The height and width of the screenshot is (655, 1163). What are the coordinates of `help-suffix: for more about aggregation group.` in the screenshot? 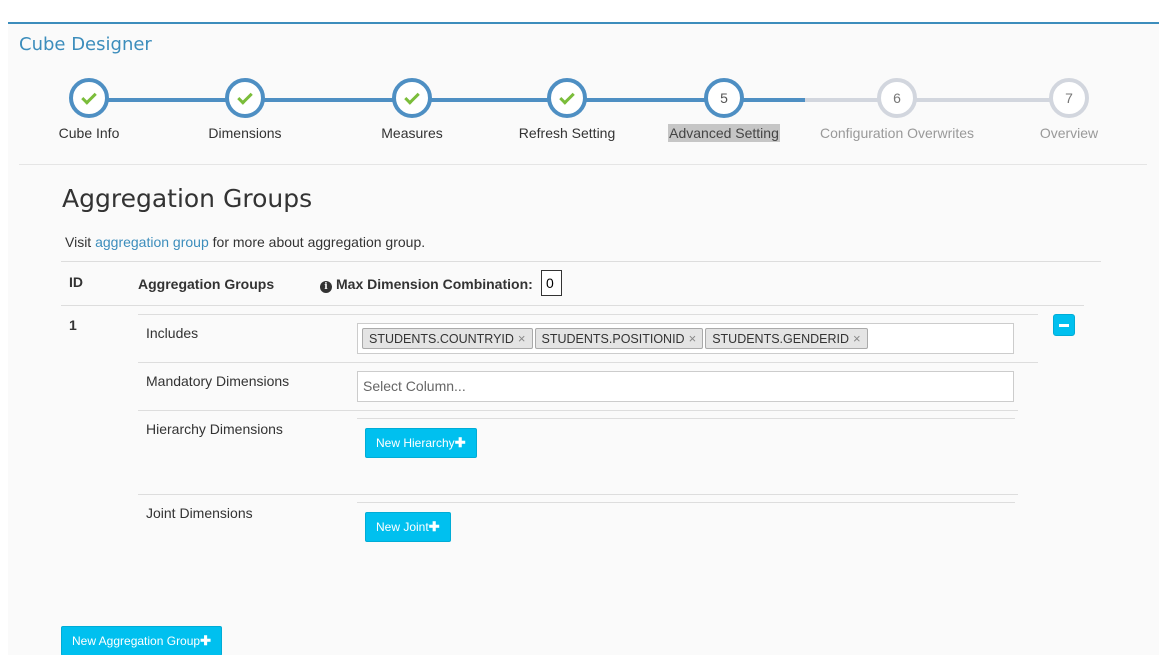 It's located at (319, 242).